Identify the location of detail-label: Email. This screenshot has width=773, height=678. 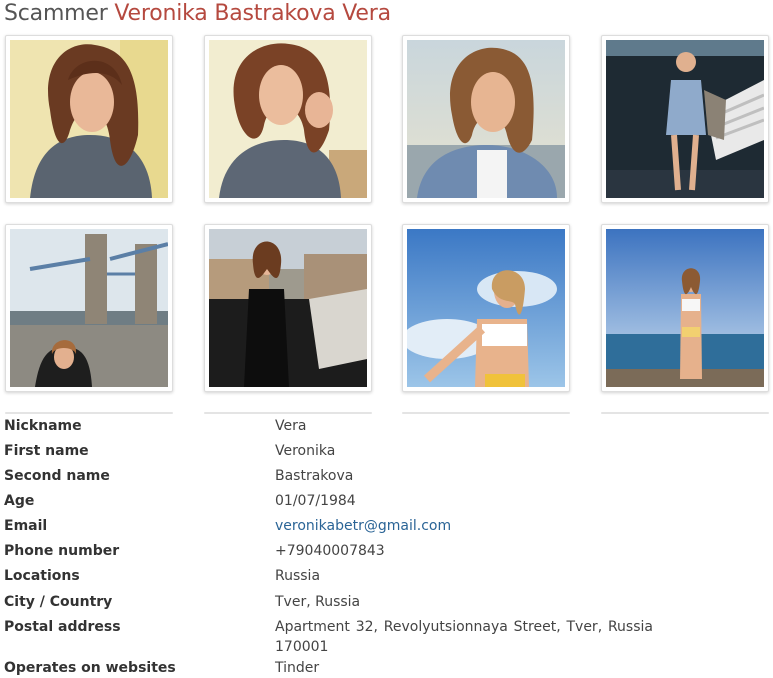
(26, 526).